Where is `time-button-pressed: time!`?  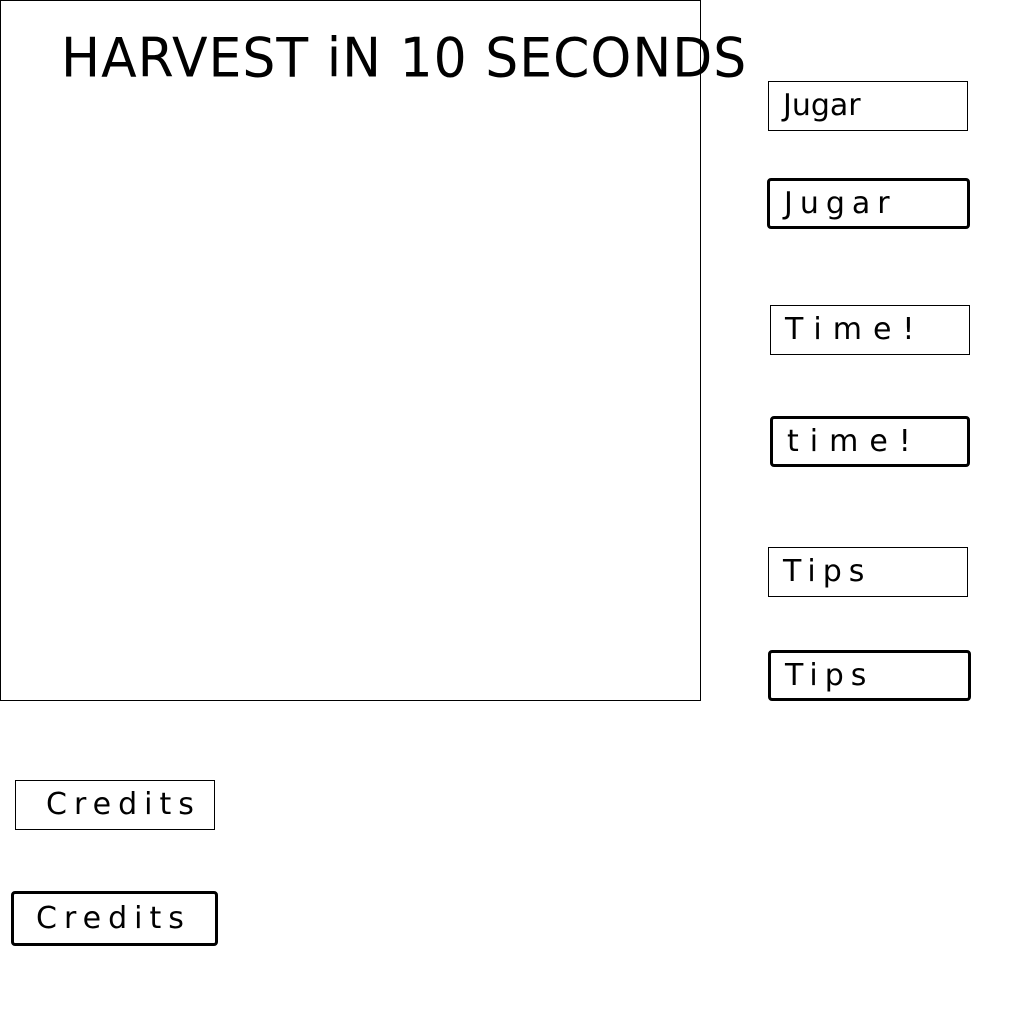
time-button-pressed: time! is located at coordinates (870, 441).